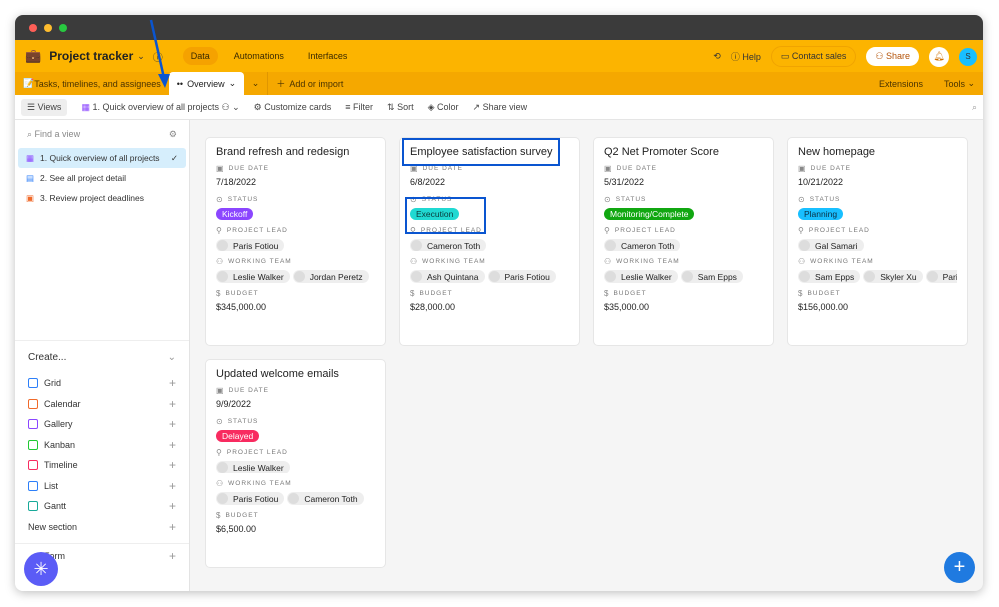 The width and height of the screenshot is (999, 607). I want to click on annotation-box-status, so click(445, 215).